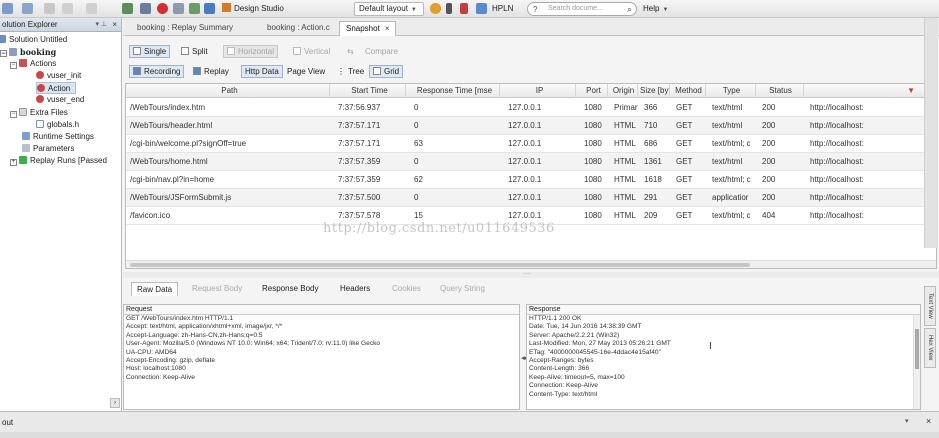 This screenshot has width=939, height=438. I want to click on action-icon, so click(40, 99).